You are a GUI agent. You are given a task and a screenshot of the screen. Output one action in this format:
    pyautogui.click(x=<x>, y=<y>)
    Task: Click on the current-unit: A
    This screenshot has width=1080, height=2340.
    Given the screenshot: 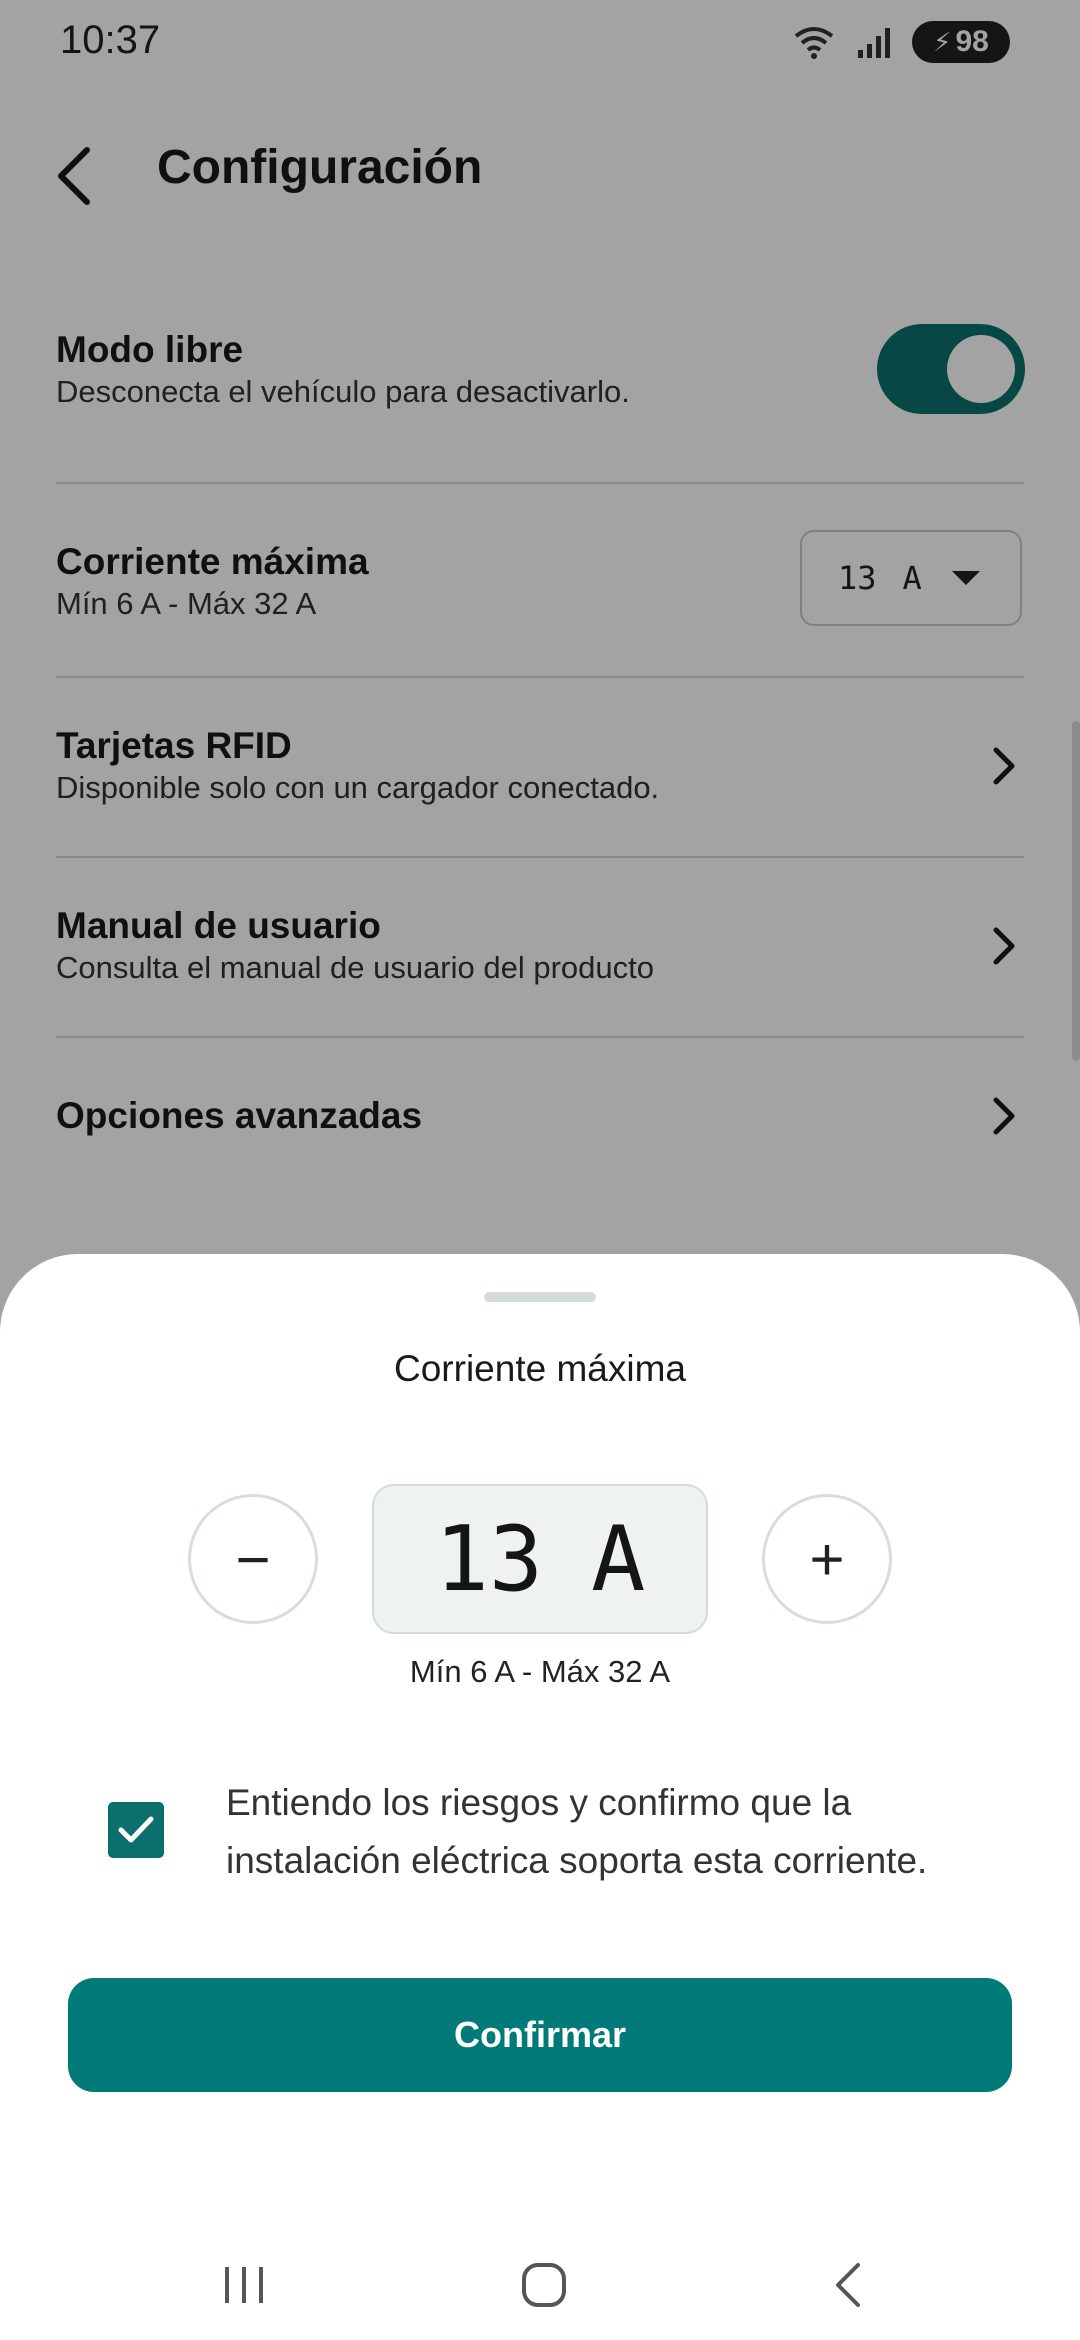 What is the action you would take?
    pyautogui.click(x=618, y=1559)
    